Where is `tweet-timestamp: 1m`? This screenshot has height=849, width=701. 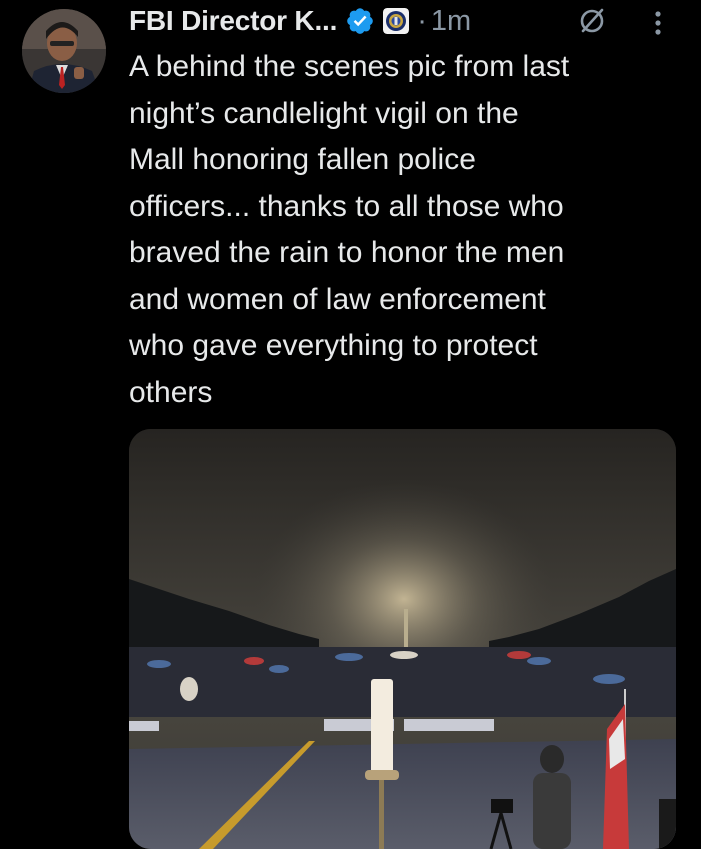
tweet-timestamp: 1m is located at coordinates (451, 21).